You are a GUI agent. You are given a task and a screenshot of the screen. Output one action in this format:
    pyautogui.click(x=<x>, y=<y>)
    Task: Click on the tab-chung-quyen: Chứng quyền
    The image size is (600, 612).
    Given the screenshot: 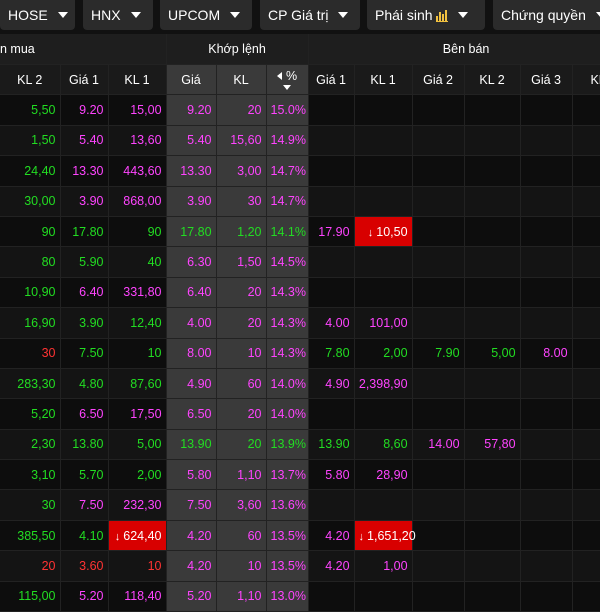 What is the action you would take?
    pyautogui.click(x=546, y=15)
    